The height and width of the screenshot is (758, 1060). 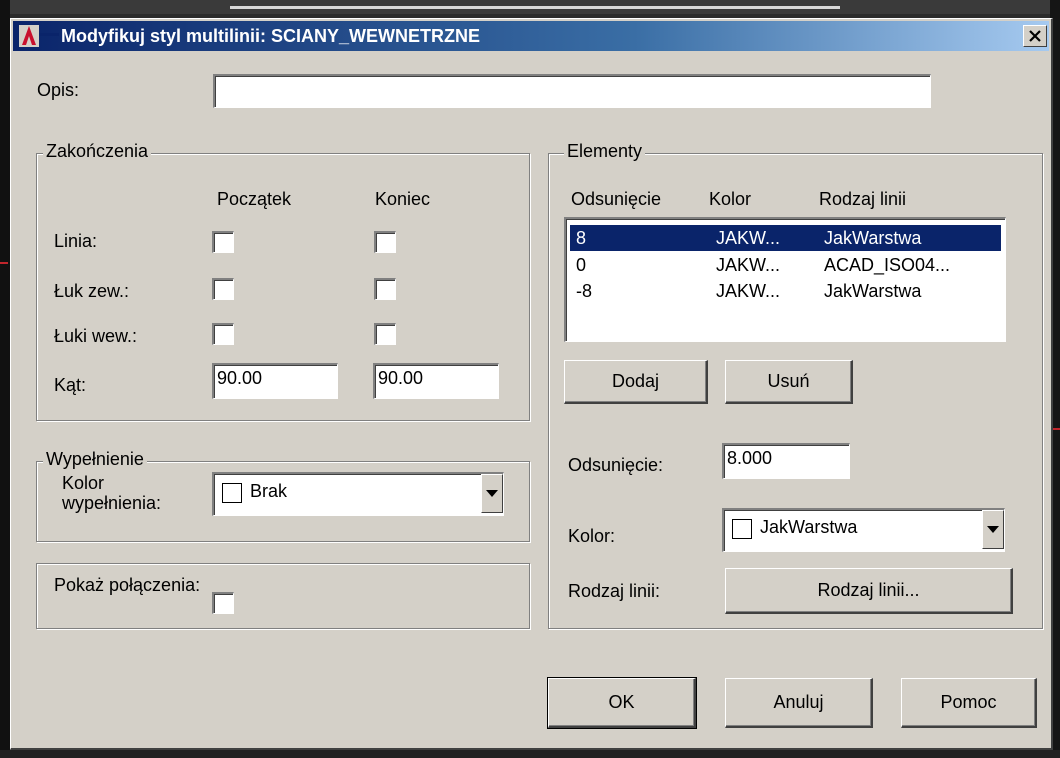 What do you see at coordinates (403, 199) in the screenshot?
I see `caps-end-header: Koniec` at bounding box center [403, 199].